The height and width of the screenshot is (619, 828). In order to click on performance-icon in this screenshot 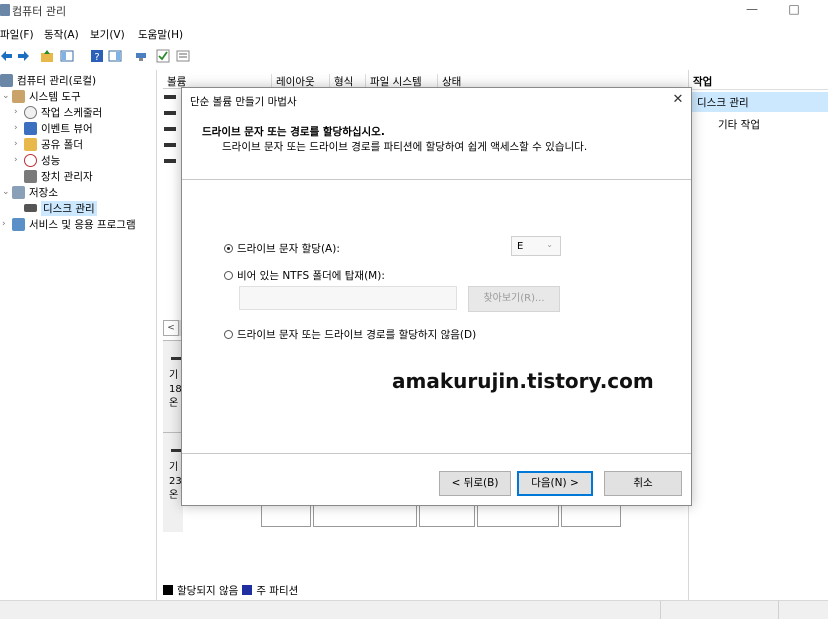, I will do `click(30, 160)`.